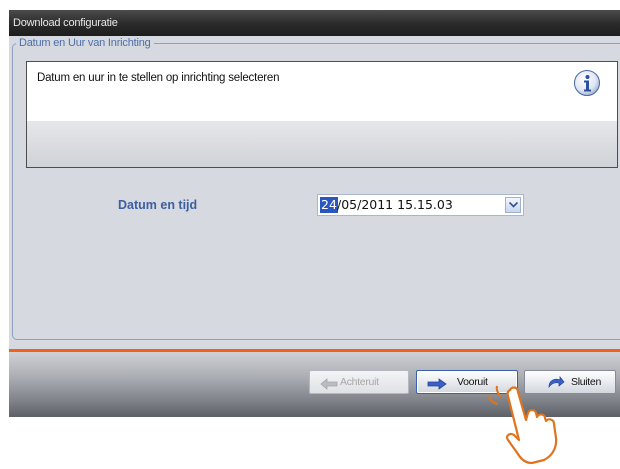 Image resolution: width=620 pixels, height=469 pixels. What do you see at coordinates (329, 387) in the screenshot?
I see `left-arrow-icon` at bounding box center [329, 387].